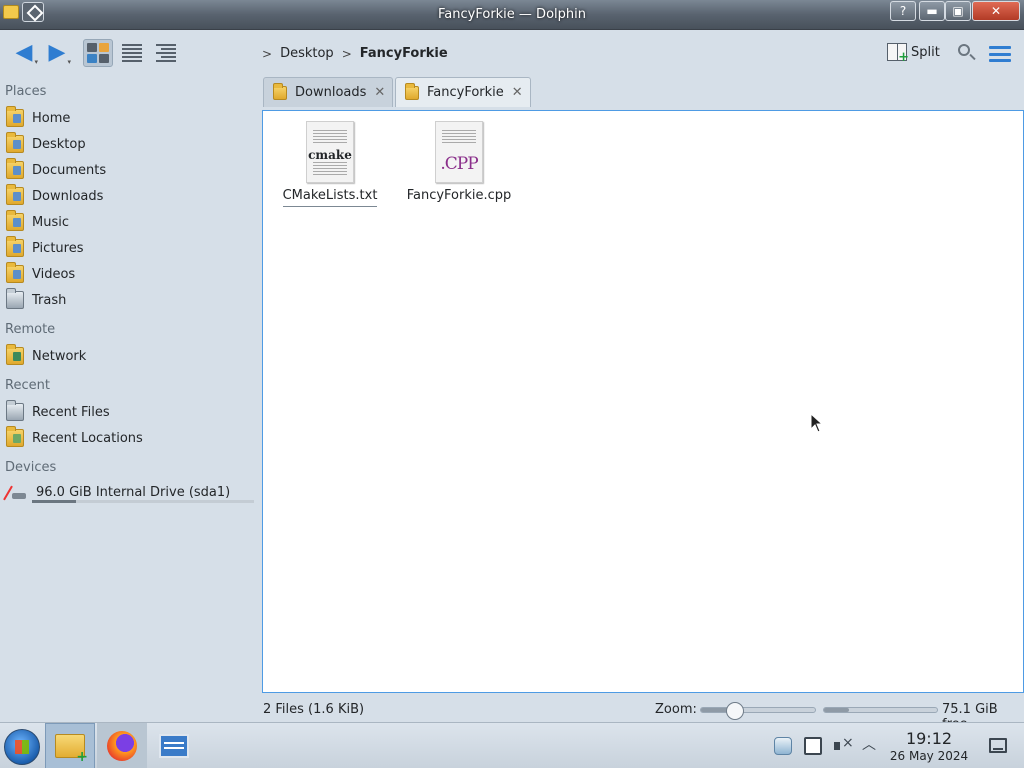  Describe the element at coordinates (314, 709) in the screenshot. I see `status-summary: 2 Files (1.6 KiB)` at that location.